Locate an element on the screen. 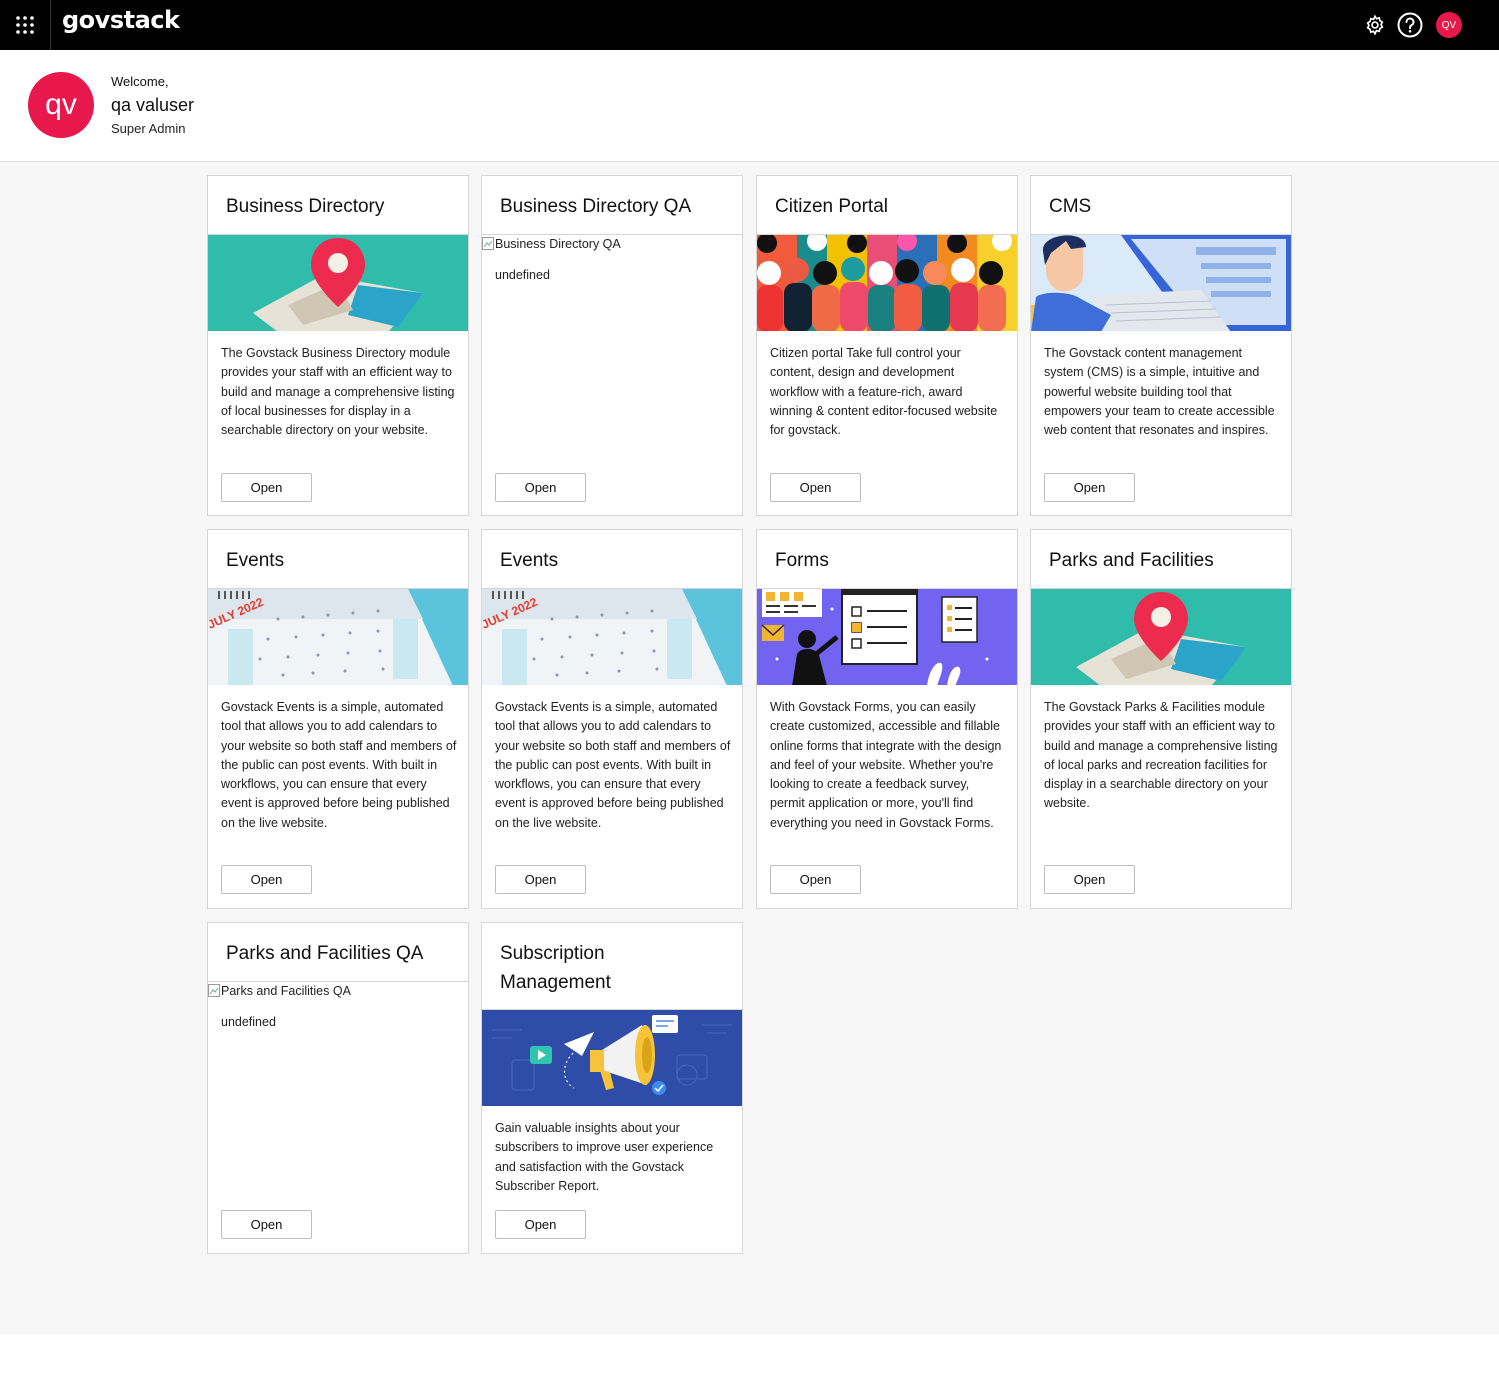 Image resolution: width=1499 pixels, height=1396 pixels. top-bar: govstack QV is located at coordinates (749, 25).